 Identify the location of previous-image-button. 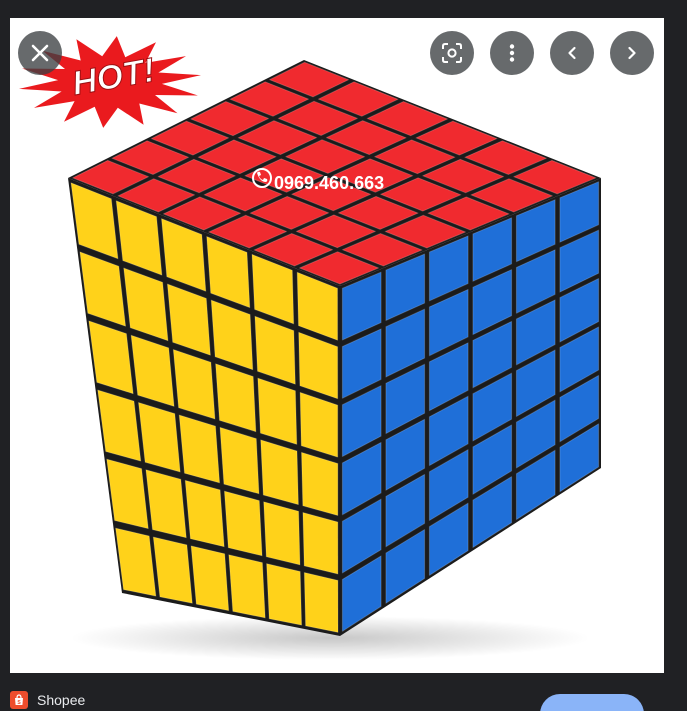
(572, 53).